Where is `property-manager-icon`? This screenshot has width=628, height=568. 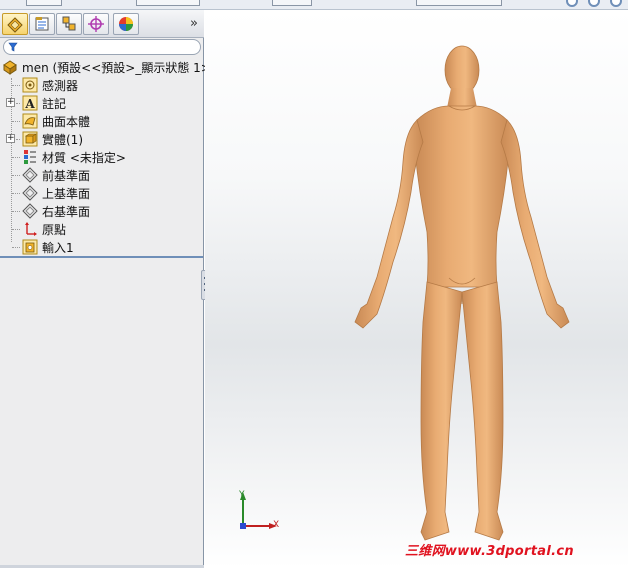 property-manager-icon is located at coordinates (42, 24).